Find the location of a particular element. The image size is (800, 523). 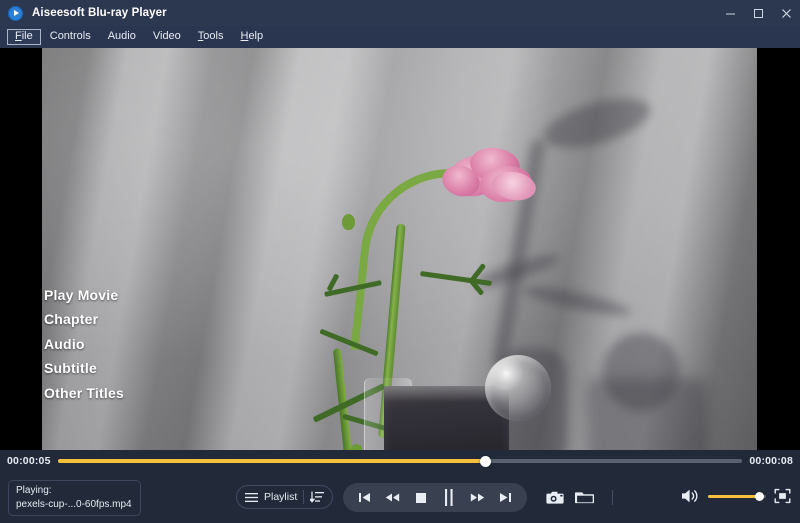

seek-progress-fill is located at coordinates (271, 461).